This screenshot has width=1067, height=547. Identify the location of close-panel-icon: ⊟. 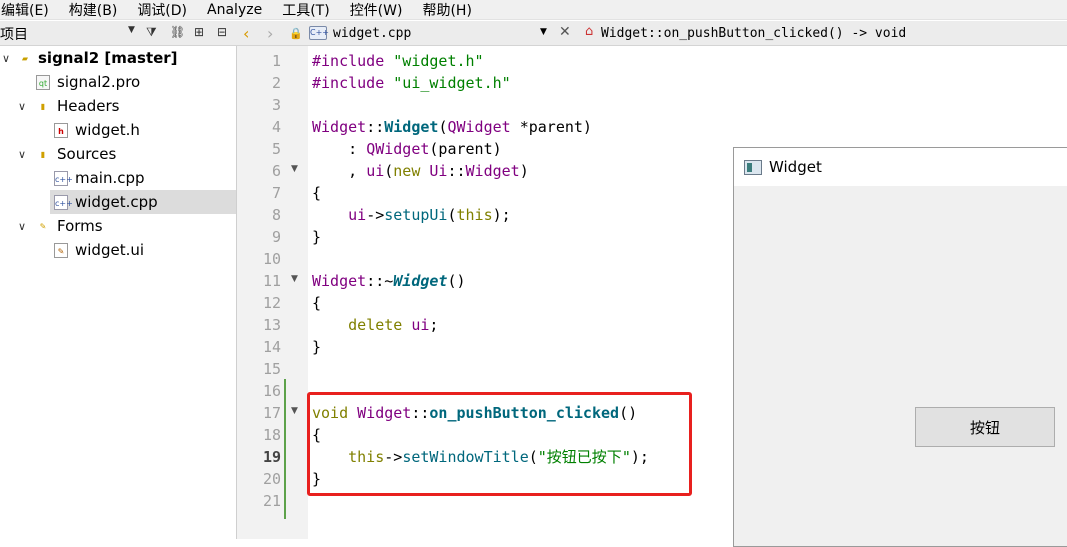
(222, 32).